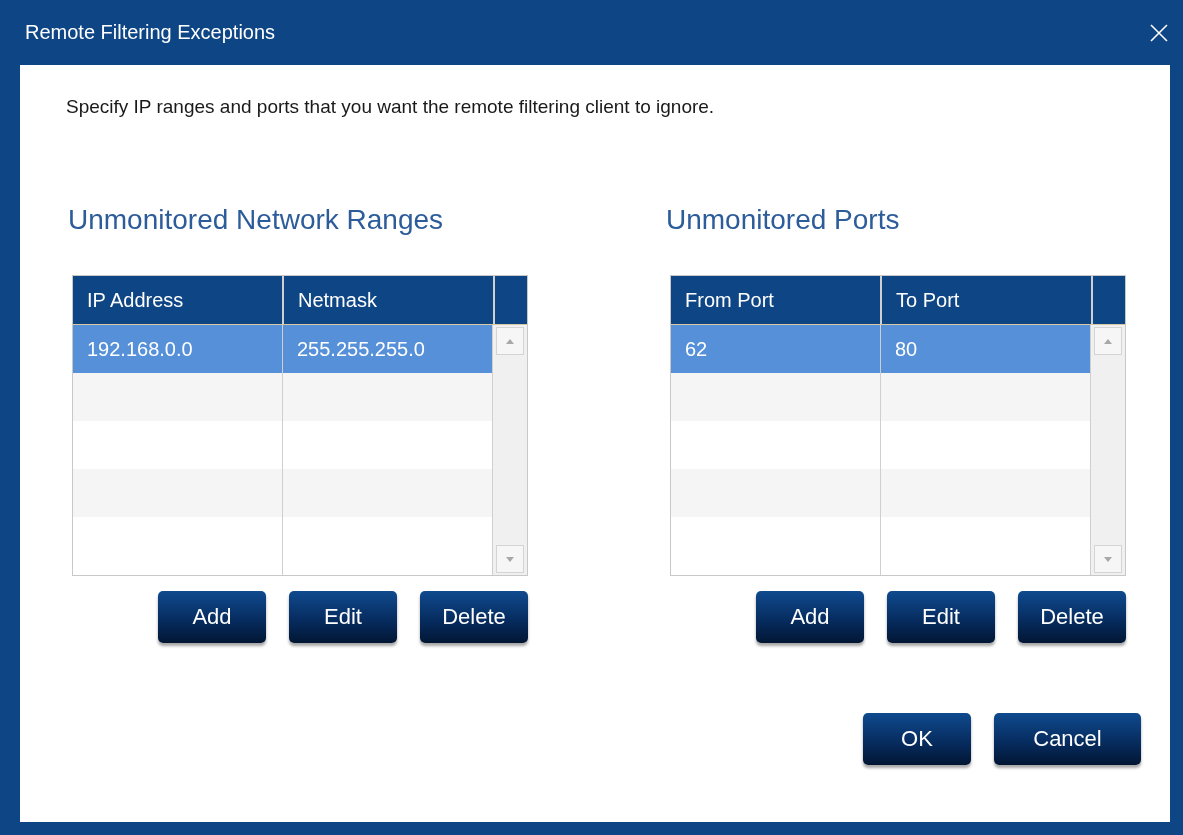  I want to click on description-text: Specify IP ranges and ports that you want the remote filtering client to ignore., so click(391, 107).